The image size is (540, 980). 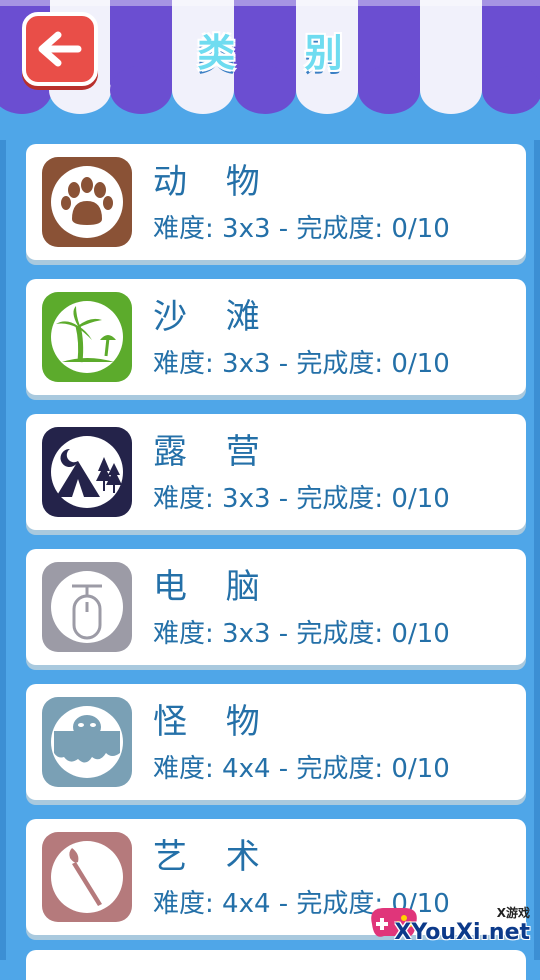 What do you see at coordinates (213, 587) in the screenshot?
I see `category-name: 电 脑` at bounding box center [213, 587].